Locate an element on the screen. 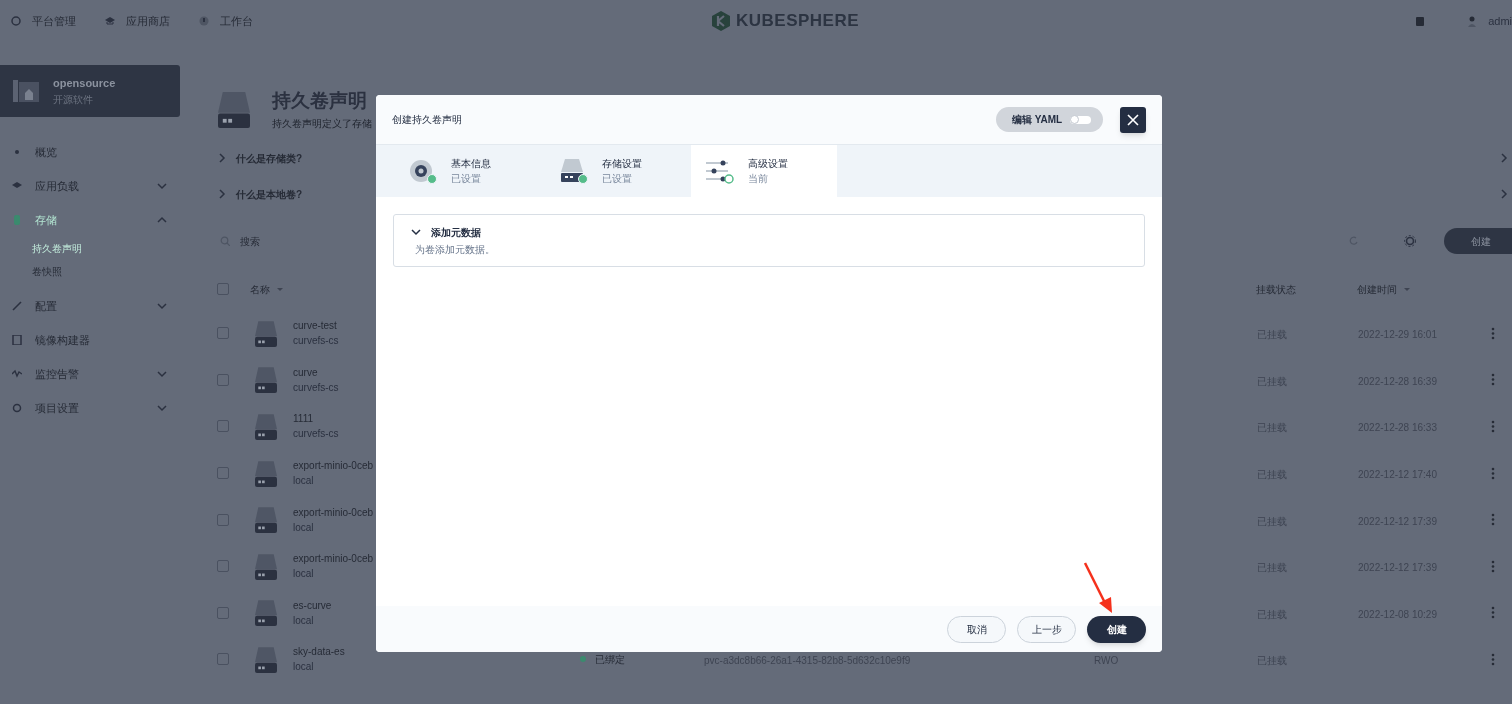 The image size is (1512, 704). close-icon is located at coordinates (1133, 119).